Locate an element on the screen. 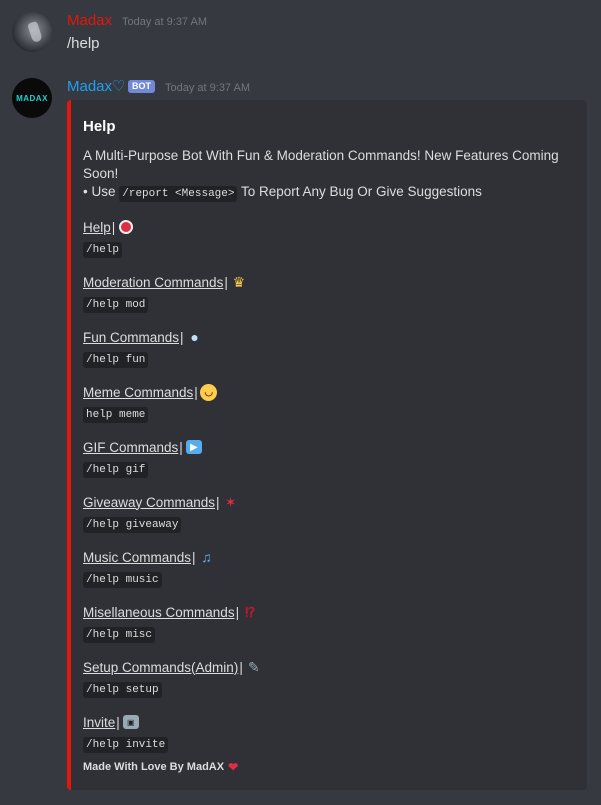 This screenshot has width=601, height=805. field-meme-name: Meme Commands is located at coordinates (138, 392).